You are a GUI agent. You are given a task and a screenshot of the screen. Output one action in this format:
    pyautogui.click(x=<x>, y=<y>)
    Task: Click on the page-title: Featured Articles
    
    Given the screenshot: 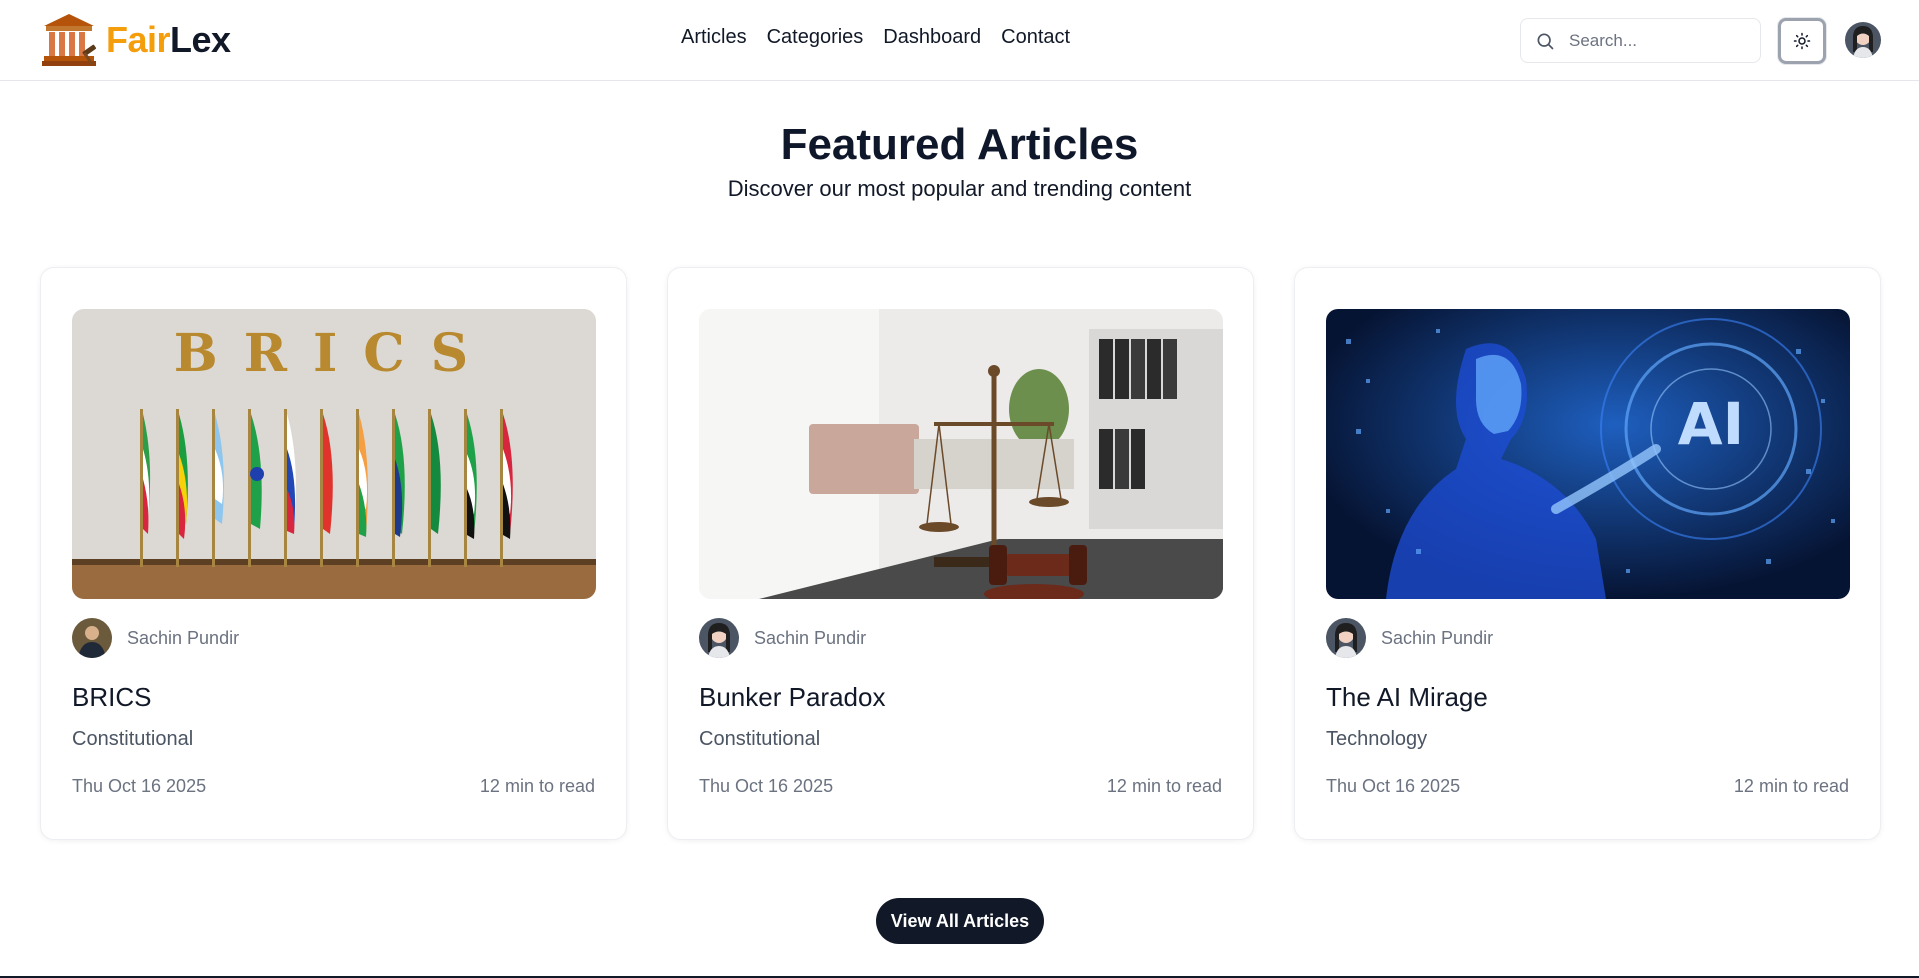 What is the action you would take?
    pyautogui.click(x=959, y=144)
    